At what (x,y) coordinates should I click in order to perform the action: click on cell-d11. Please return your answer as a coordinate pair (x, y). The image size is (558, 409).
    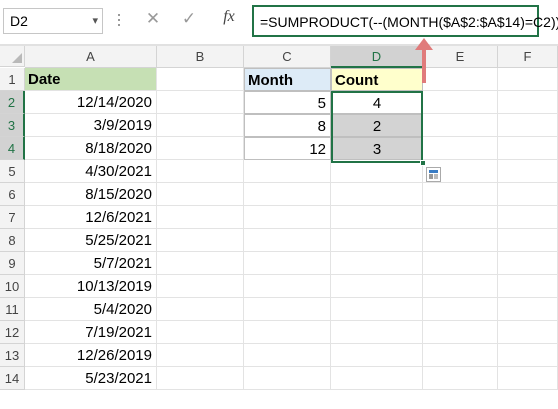
    Looking at the image, I should click on (377, 309).